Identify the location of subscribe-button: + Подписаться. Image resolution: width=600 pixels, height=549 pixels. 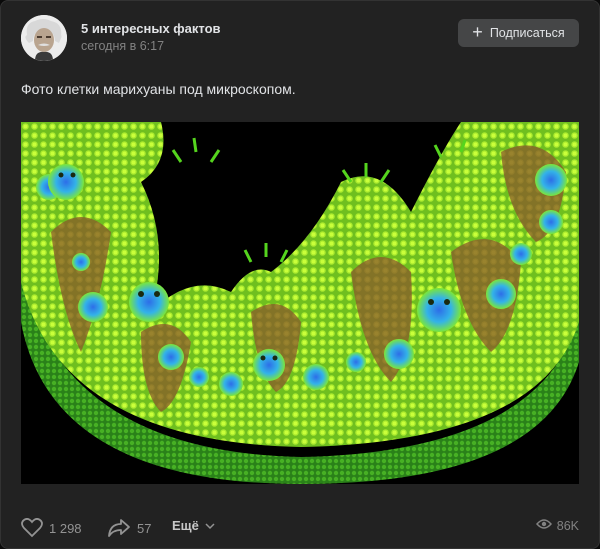
(518, 33).